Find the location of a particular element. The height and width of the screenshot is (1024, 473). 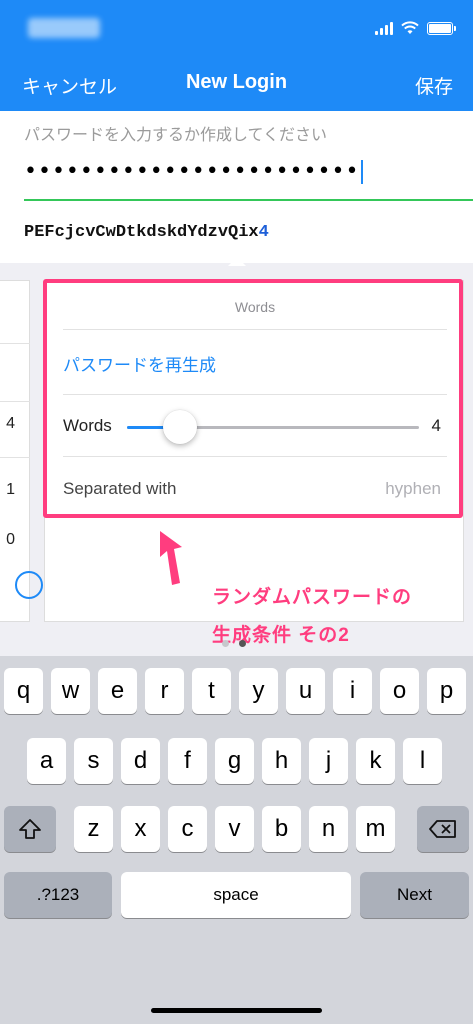

home-indicator is located at coordinates (236, 1010).